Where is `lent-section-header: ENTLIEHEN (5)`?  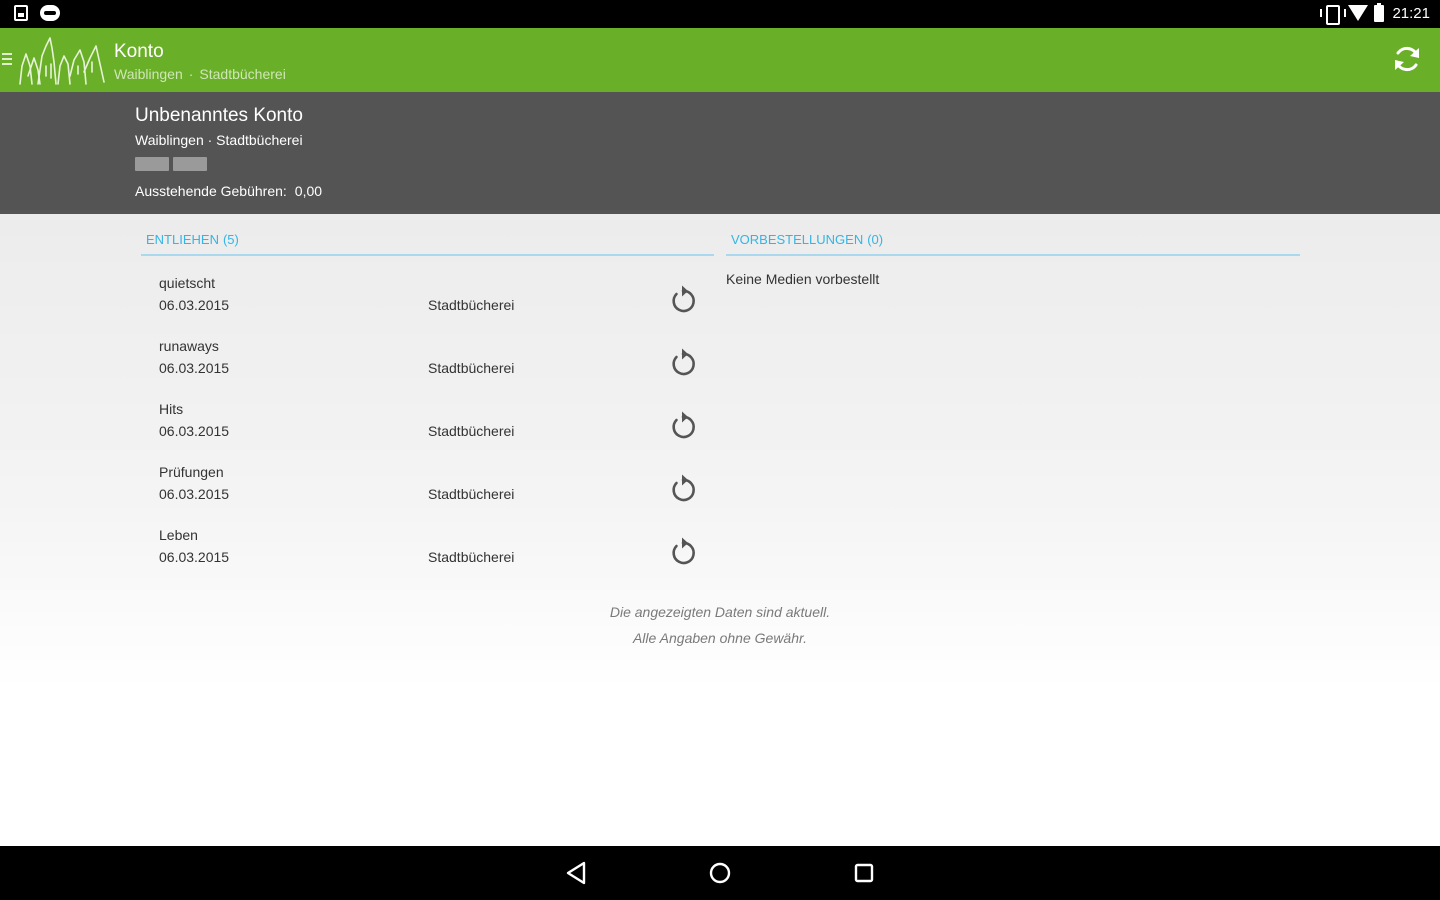 lent-section-header: ENTLIEHEN (5) is located at coordinates (427, 244).